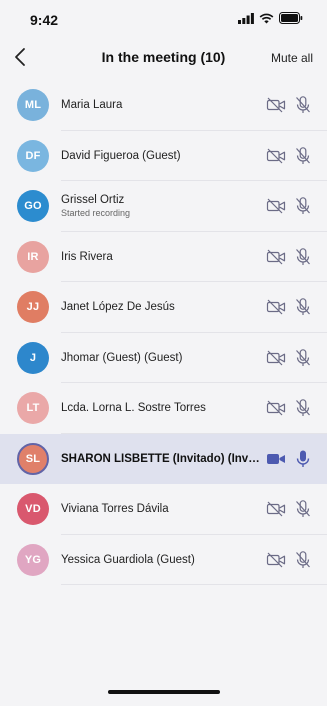 Image resolution: width=327 pixels, height=706 pixels. I want to click on status-icons, so click(270, 18).